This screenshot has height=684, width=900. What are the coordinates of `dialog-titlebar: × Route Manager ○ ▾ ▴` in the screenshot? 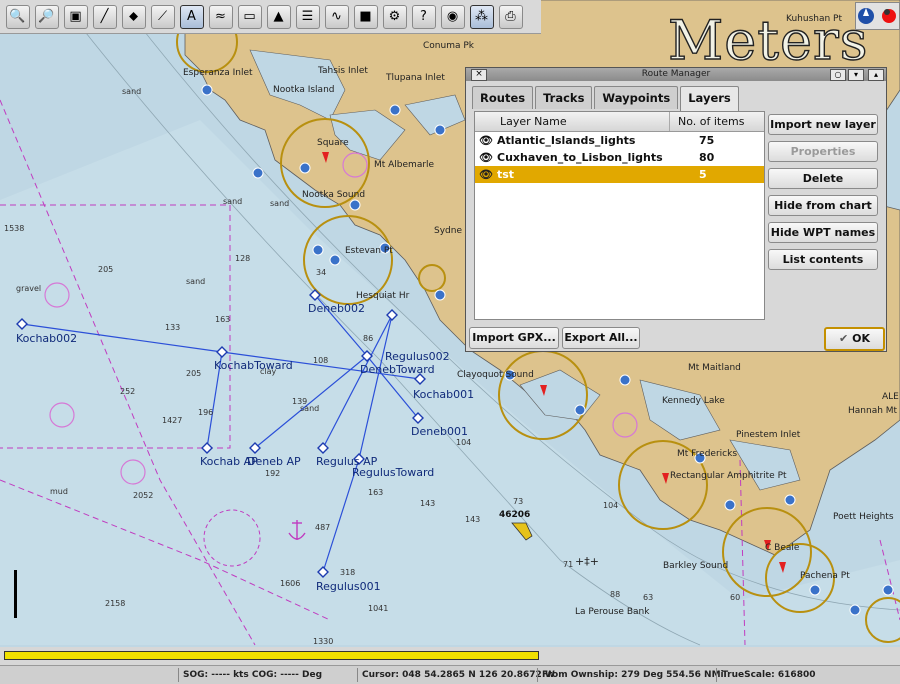 It's located at (676, 74).